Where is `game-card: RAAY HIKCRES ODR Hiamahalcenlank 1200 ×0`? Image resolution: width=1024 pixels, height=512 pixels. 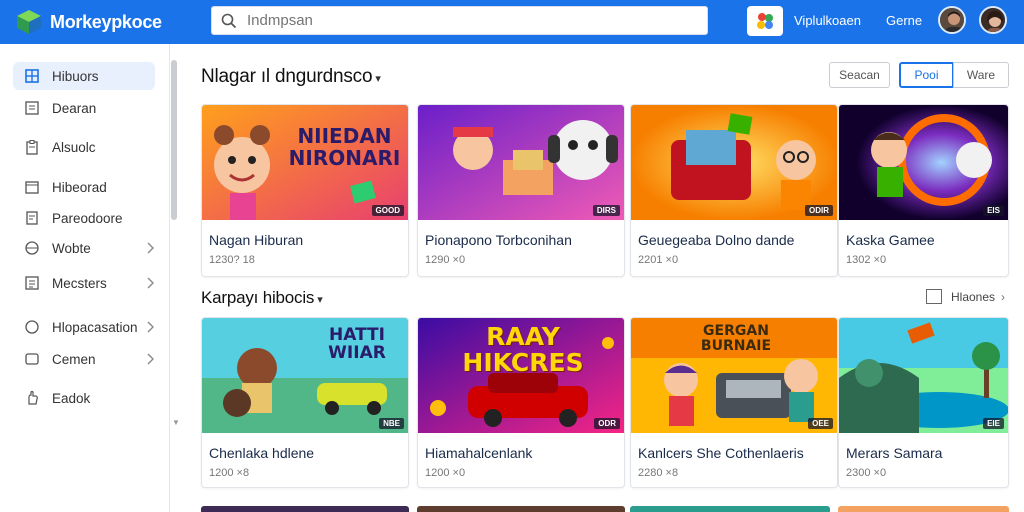
game-card: RAAY HIKCRES ODR Hiamahalcenlank 1200 ×0 is located at coordinates (521, 402).